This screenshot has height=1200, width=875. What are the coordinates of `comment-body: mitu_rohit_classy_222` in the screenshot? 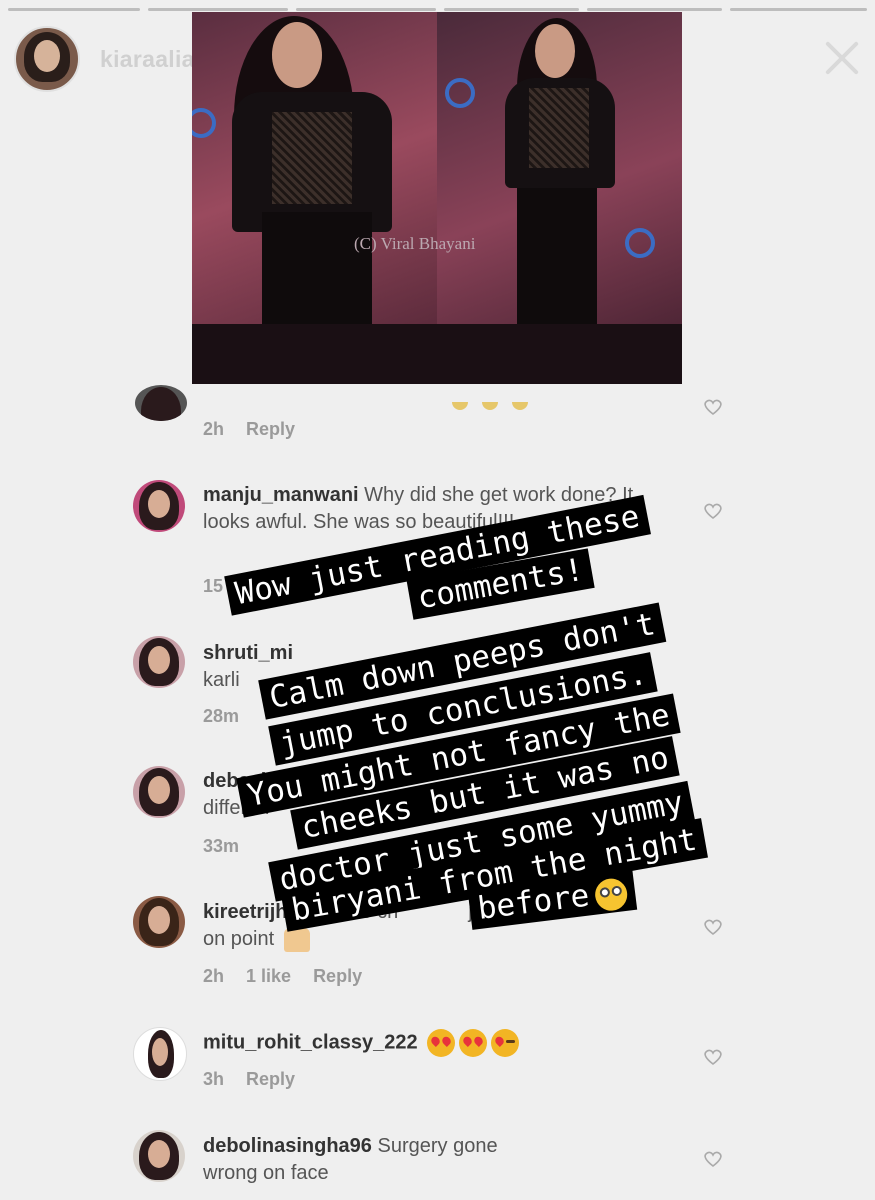 It's located at (443, 1043).